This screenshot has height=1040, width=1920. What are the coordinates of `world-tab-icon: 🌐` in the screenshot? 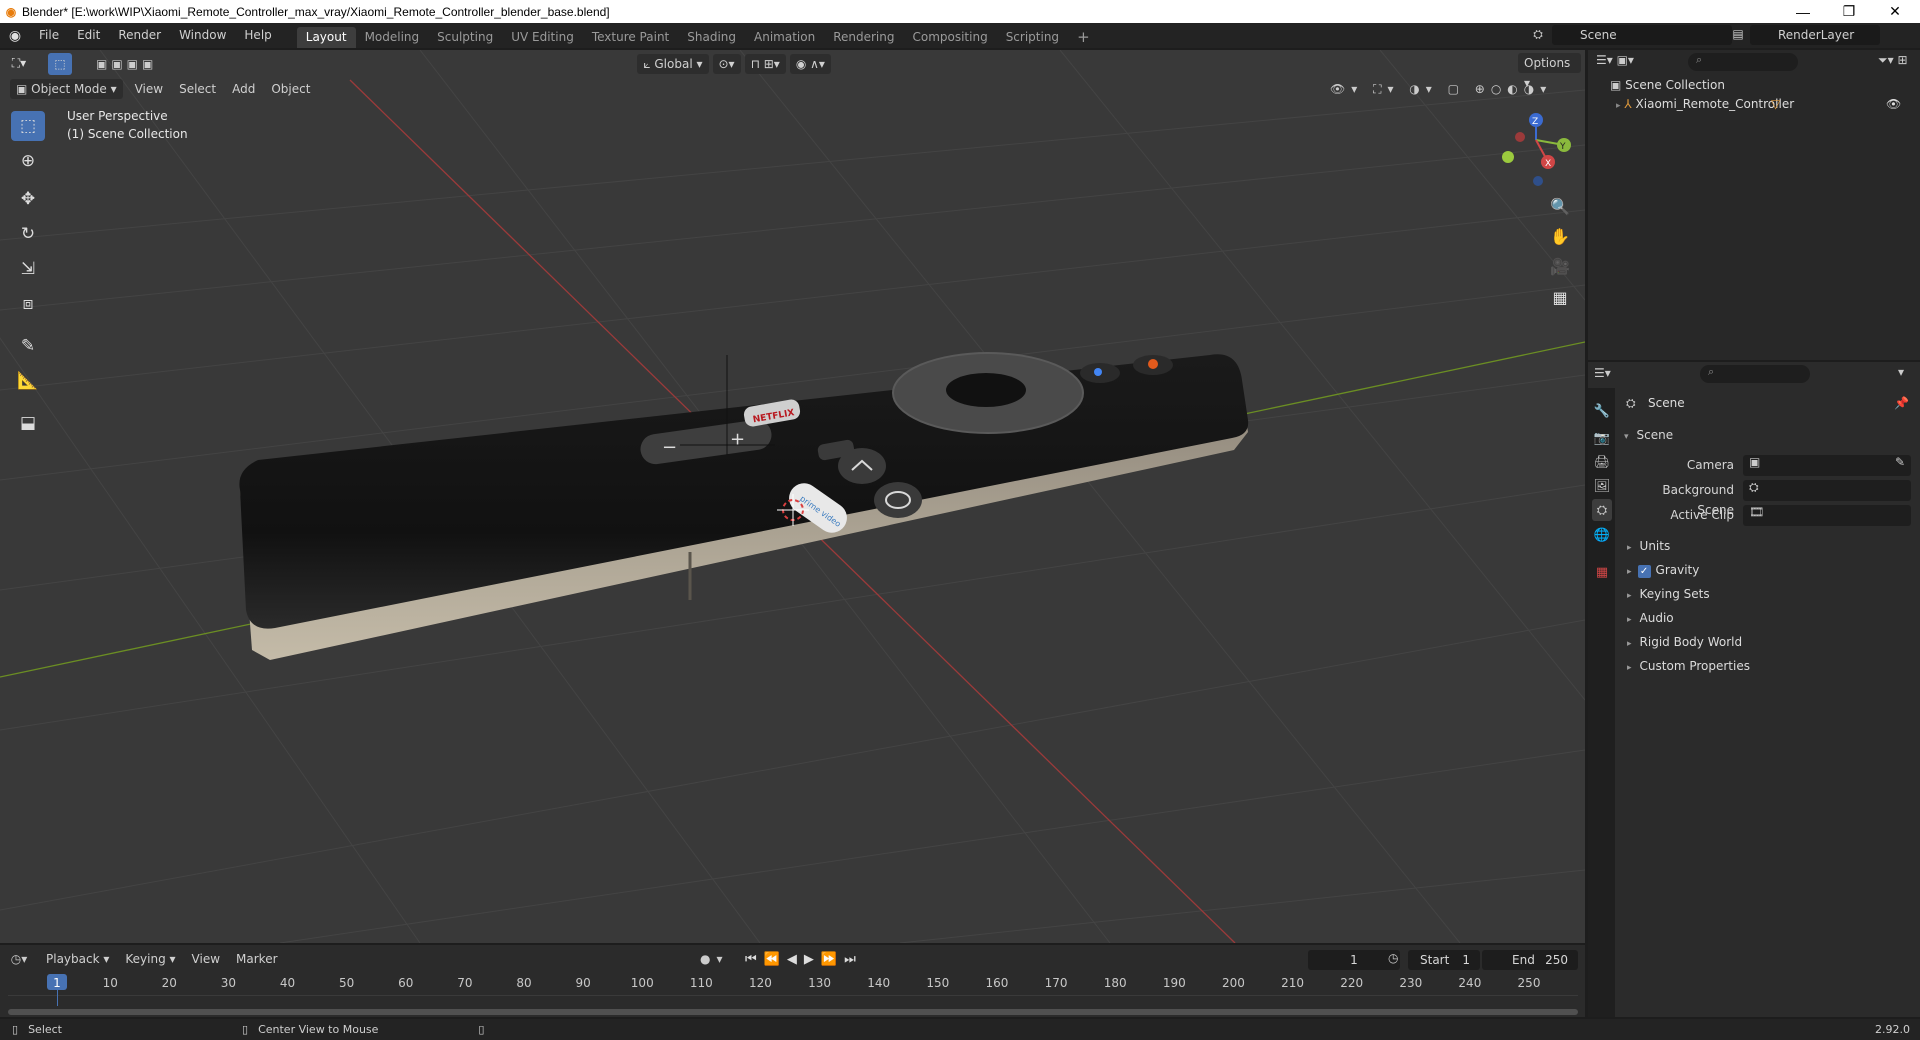 It's located at (1602, 535).